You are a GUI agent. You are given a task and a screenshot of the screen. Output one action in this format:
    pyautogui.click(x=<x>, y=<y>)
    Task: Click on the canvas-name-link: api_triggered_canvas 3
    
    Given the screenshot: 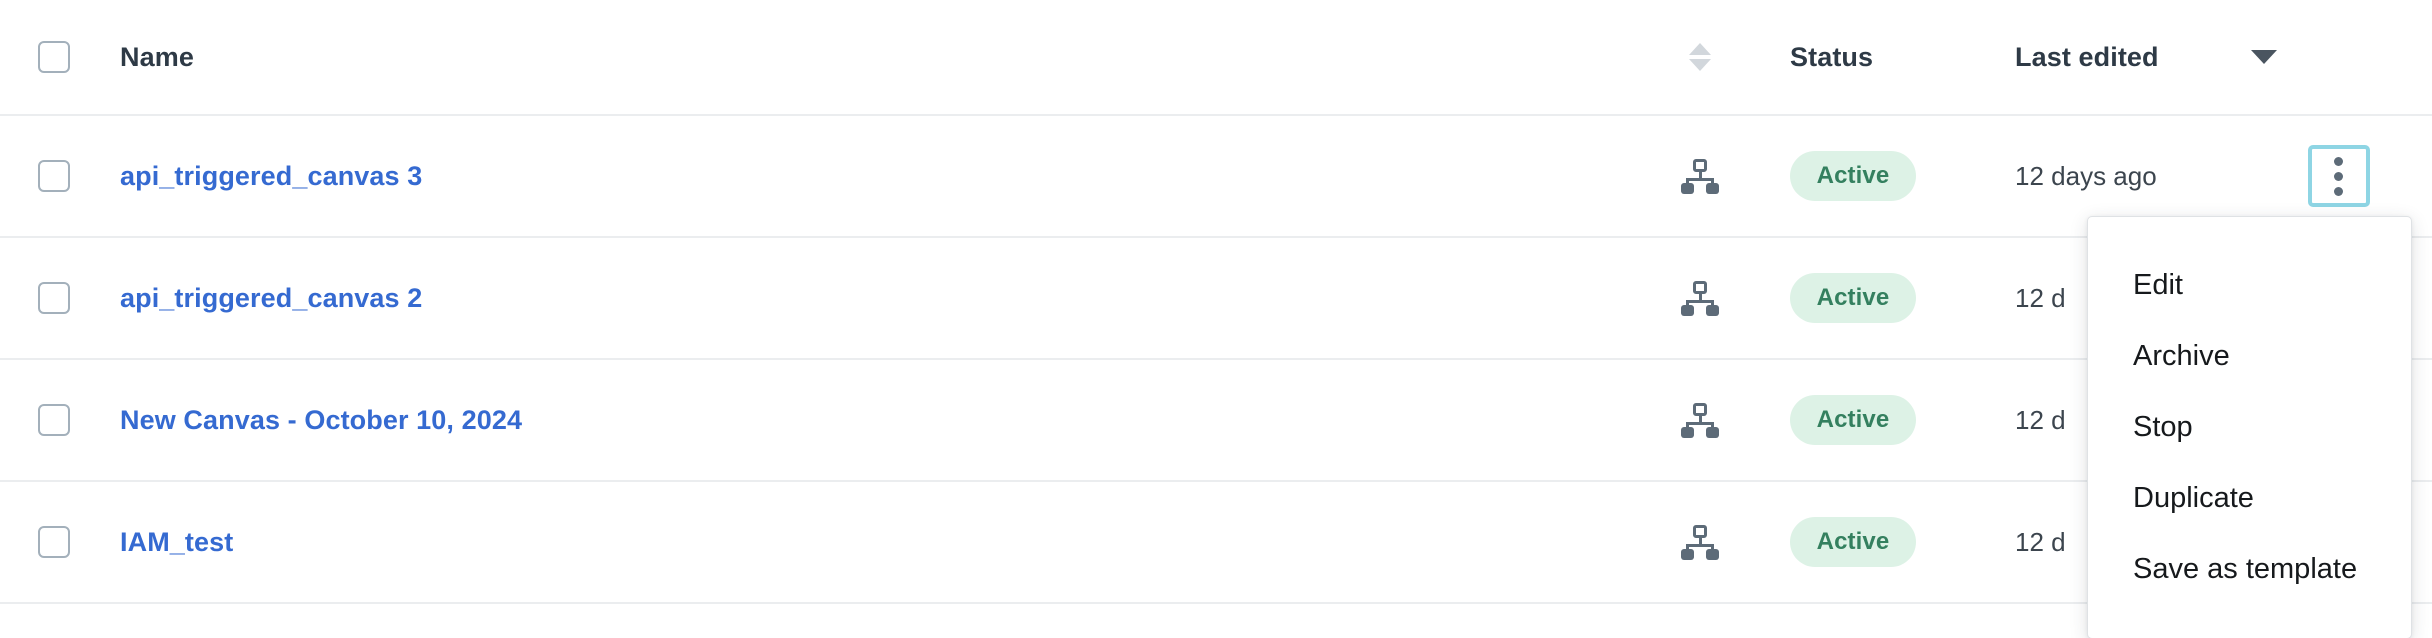 What is the action you would take?
    pyautogui.click(x=271, y=176)
    